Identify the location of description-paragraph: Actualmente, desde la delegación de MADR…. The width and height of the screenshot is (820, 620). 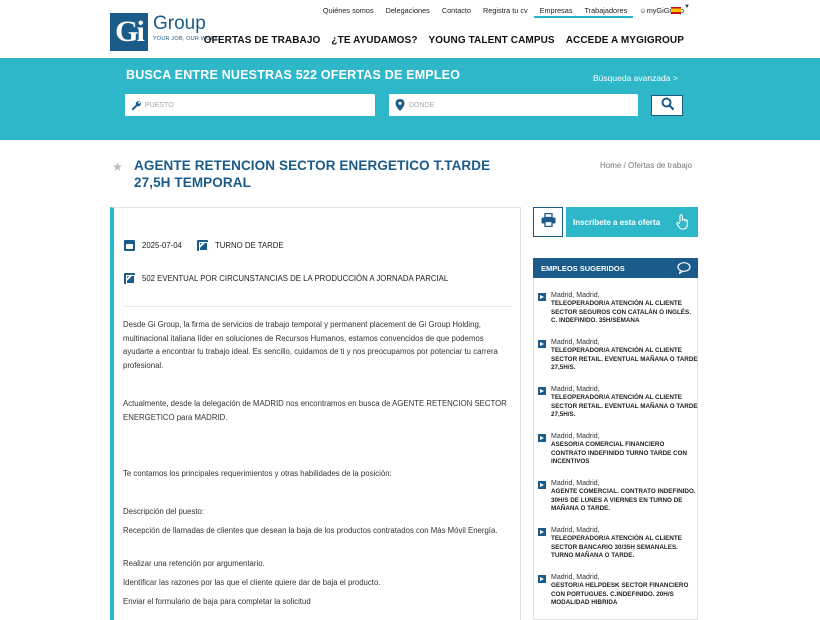
(315, 410).